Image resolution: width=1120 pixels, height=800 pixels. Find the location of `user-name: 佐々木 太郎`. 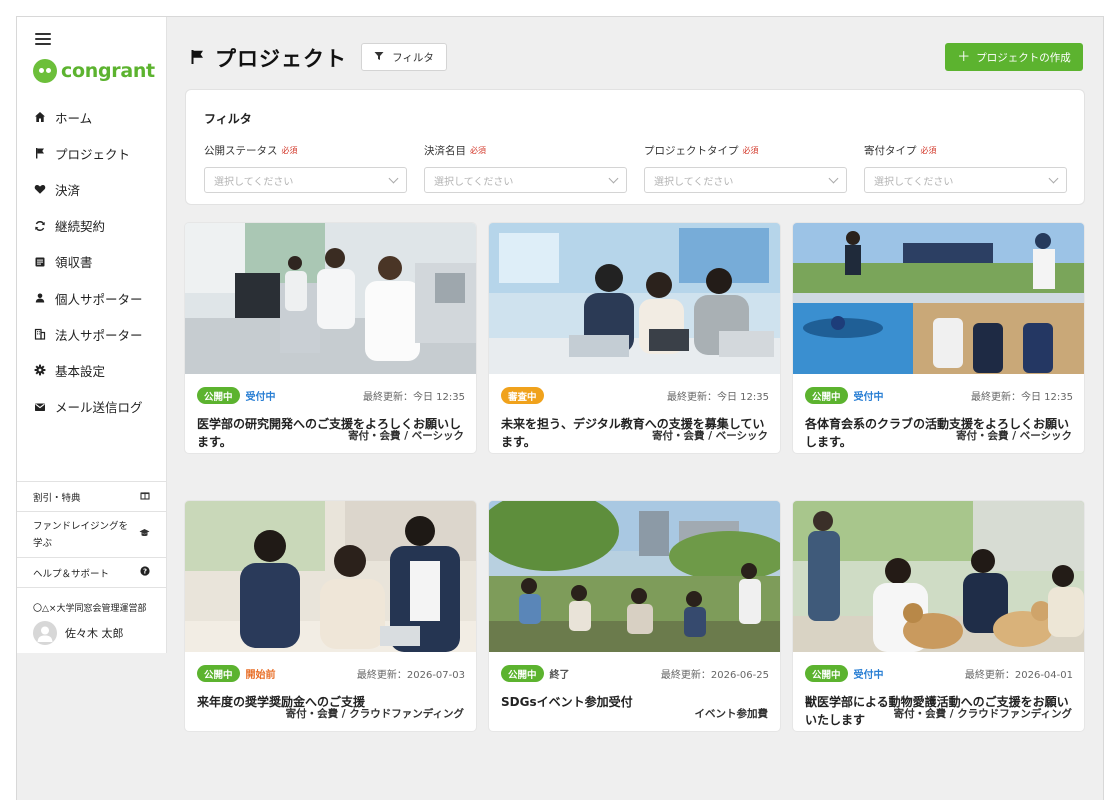

user-name: 佐々木 太郎 is located at coordinates (94, 633).